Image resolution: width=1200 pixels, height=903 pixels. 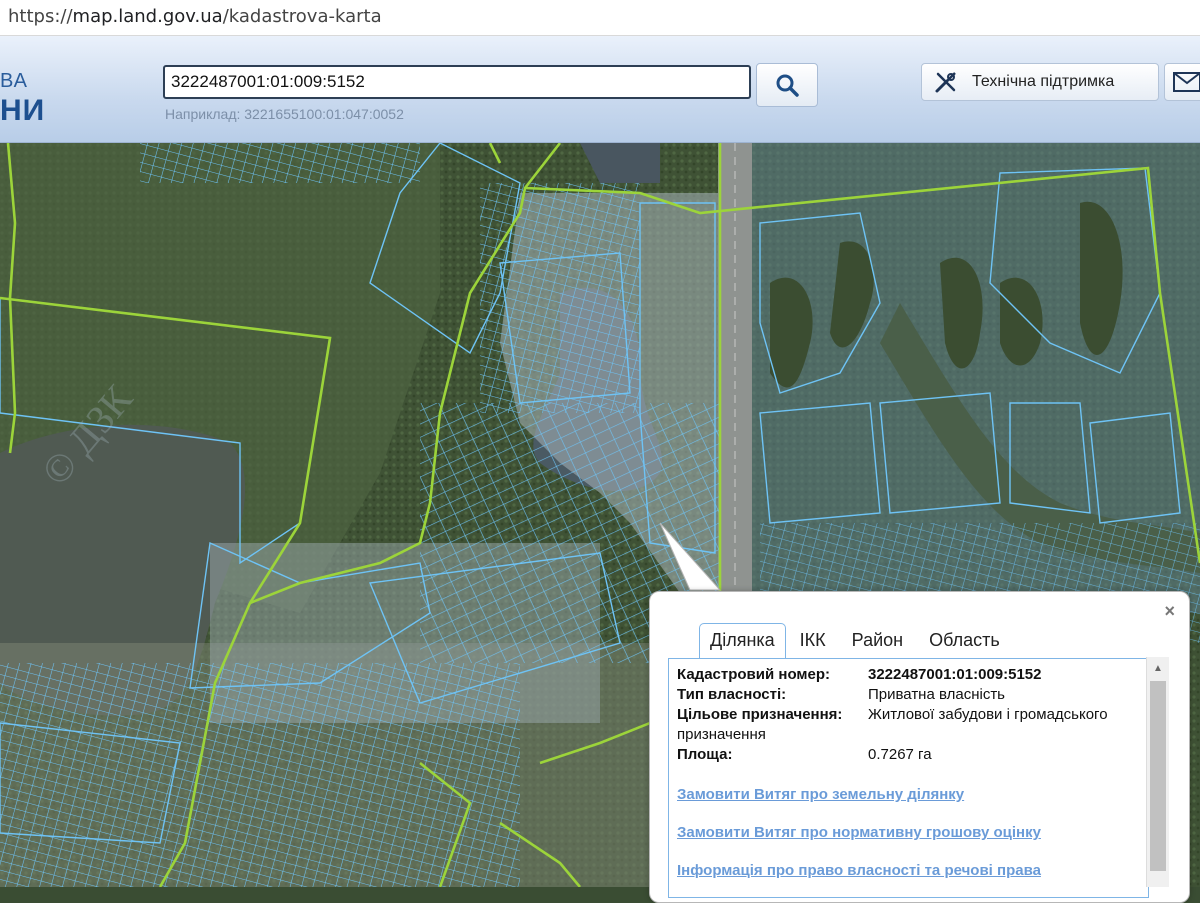 I want to click on detail-label: Площа:, so click(x=705, y=754).